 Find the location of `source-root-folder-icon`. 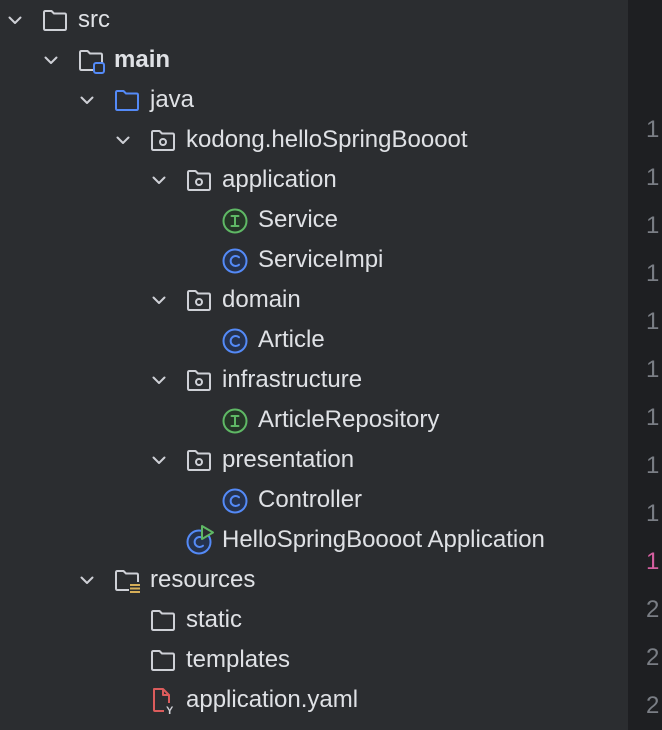

source-root-folder-icon is located at coordinates (92, 61).